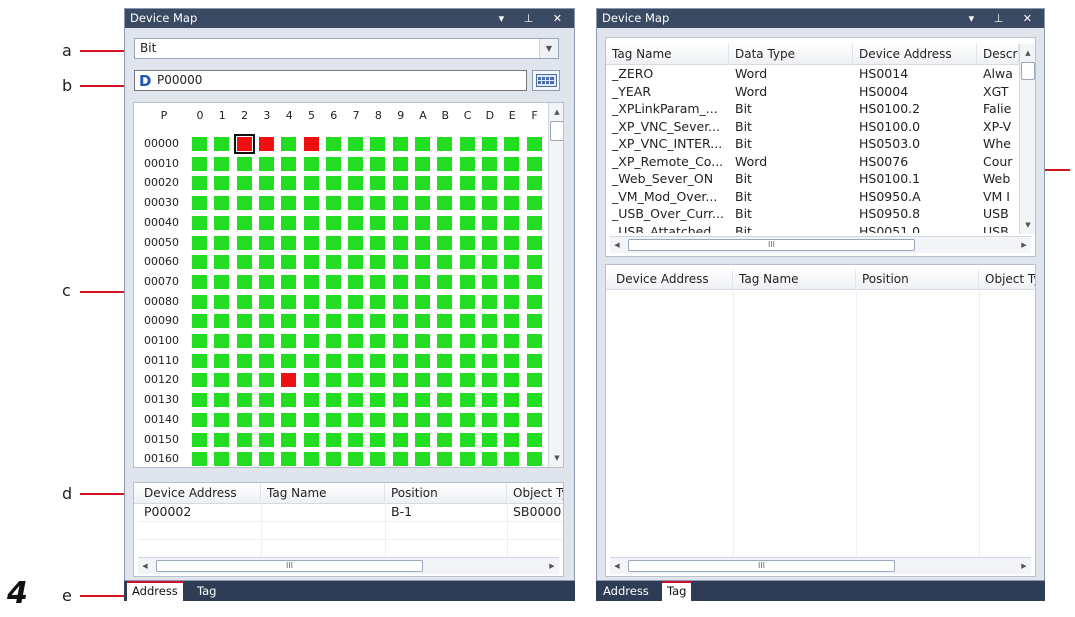  Describe the element at coordinates (534, 18) in the screenshot. I see `panel-window-controls: ▾ ⊥ ✕` at that location.